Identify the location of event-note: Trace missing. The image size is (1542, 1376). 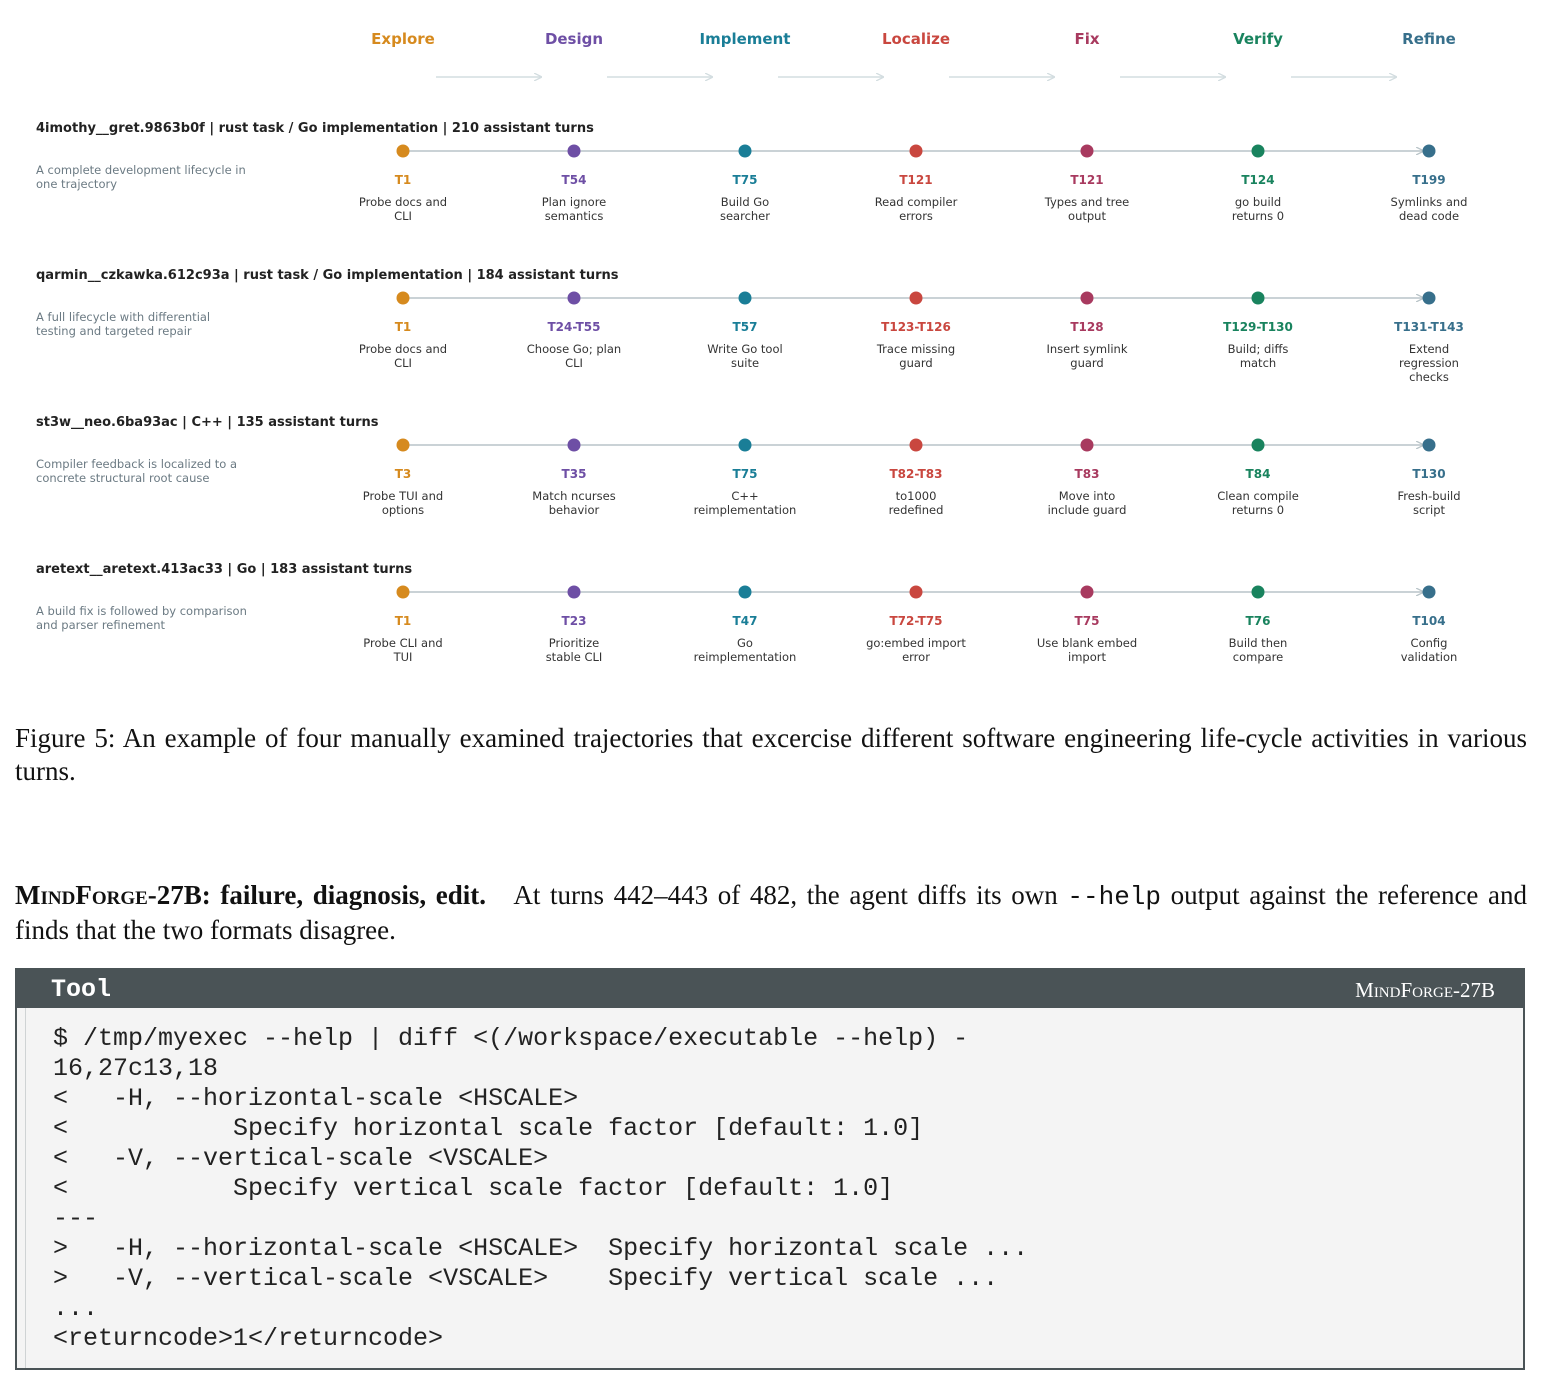
(915, 349).